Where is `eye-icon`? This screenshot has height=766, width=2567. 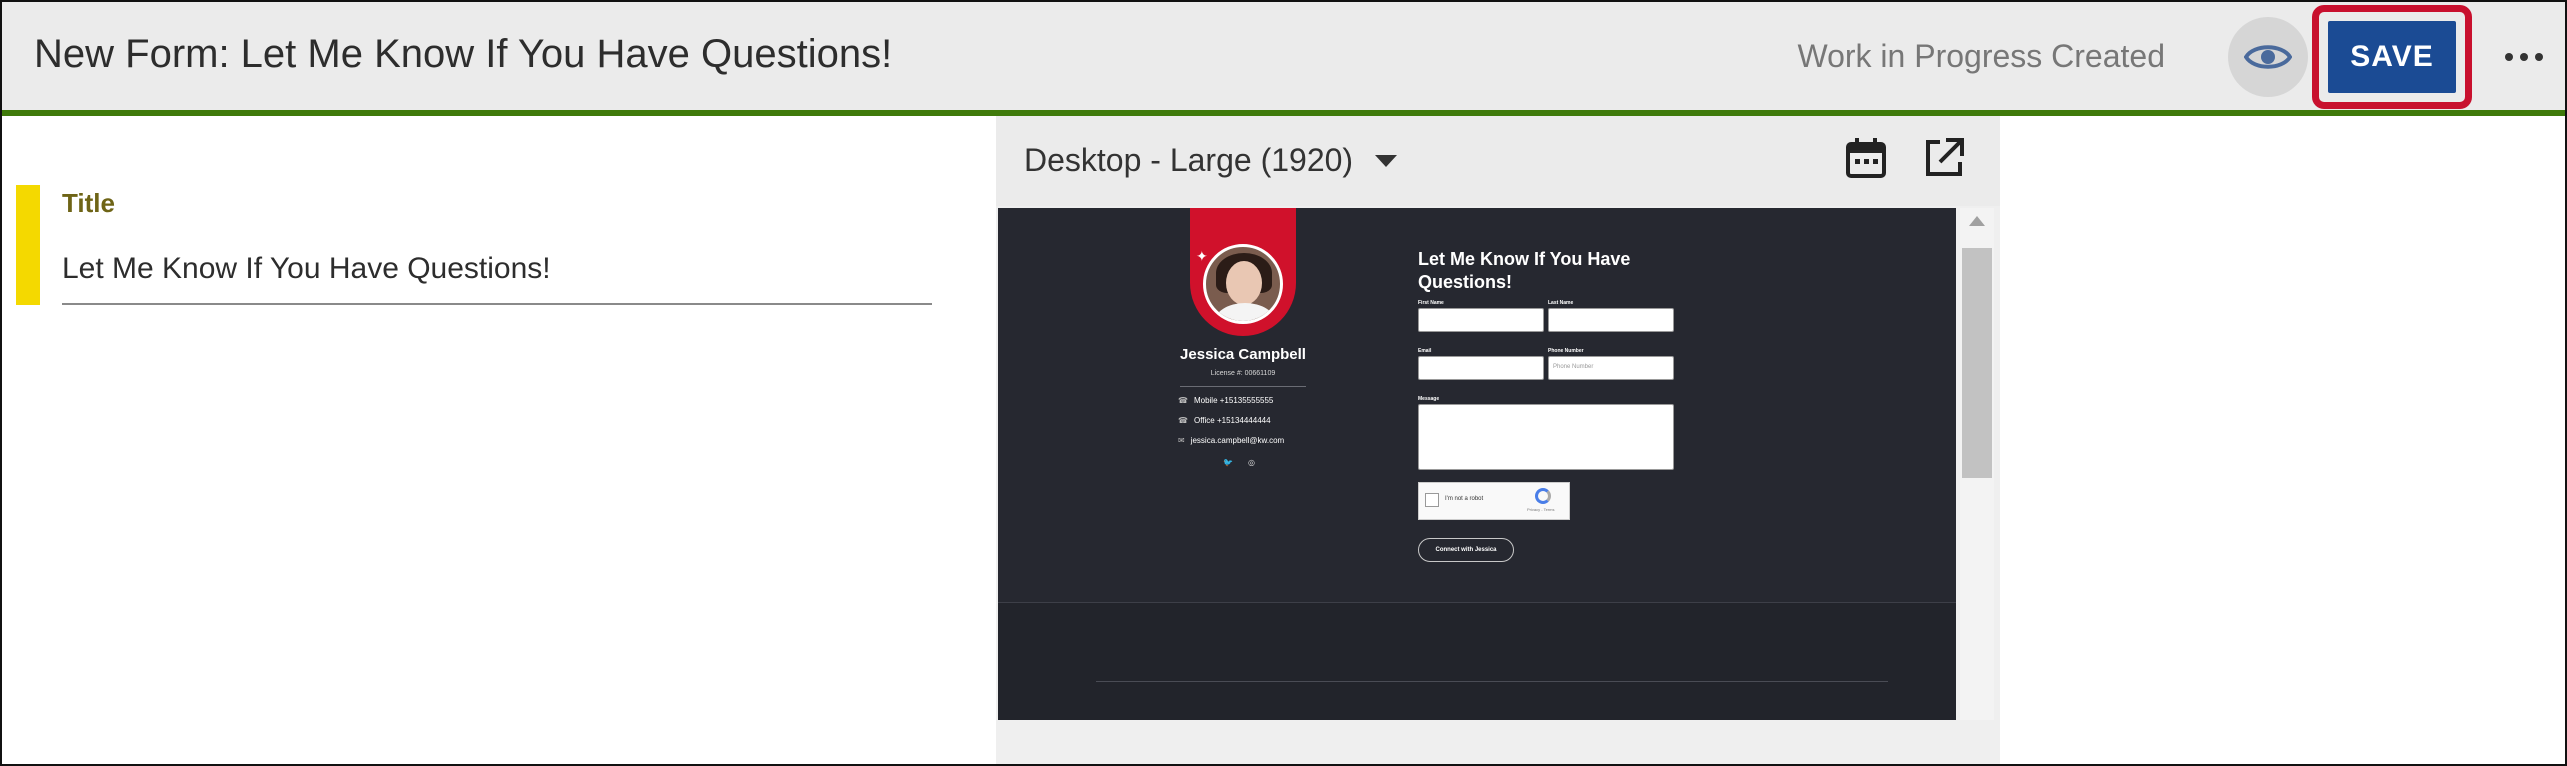
eye-icon is located at coordinates (2268, 57).